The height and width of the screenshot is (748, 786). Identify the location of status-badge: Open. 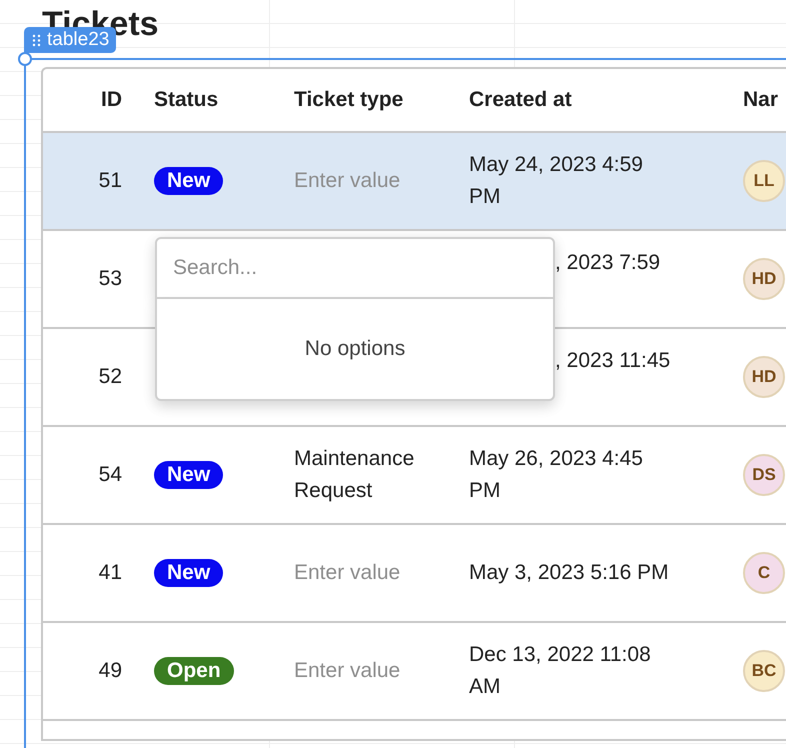
(194, 671).